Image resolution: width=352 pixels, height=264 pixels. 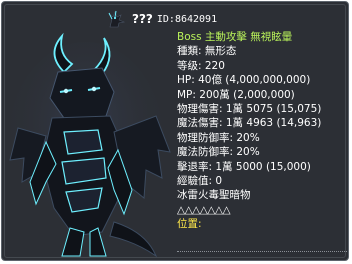 What do you see at coordinates (142, 19) in the screenshot?
I see `monster-name: ???` at bounding box center [142, 19].